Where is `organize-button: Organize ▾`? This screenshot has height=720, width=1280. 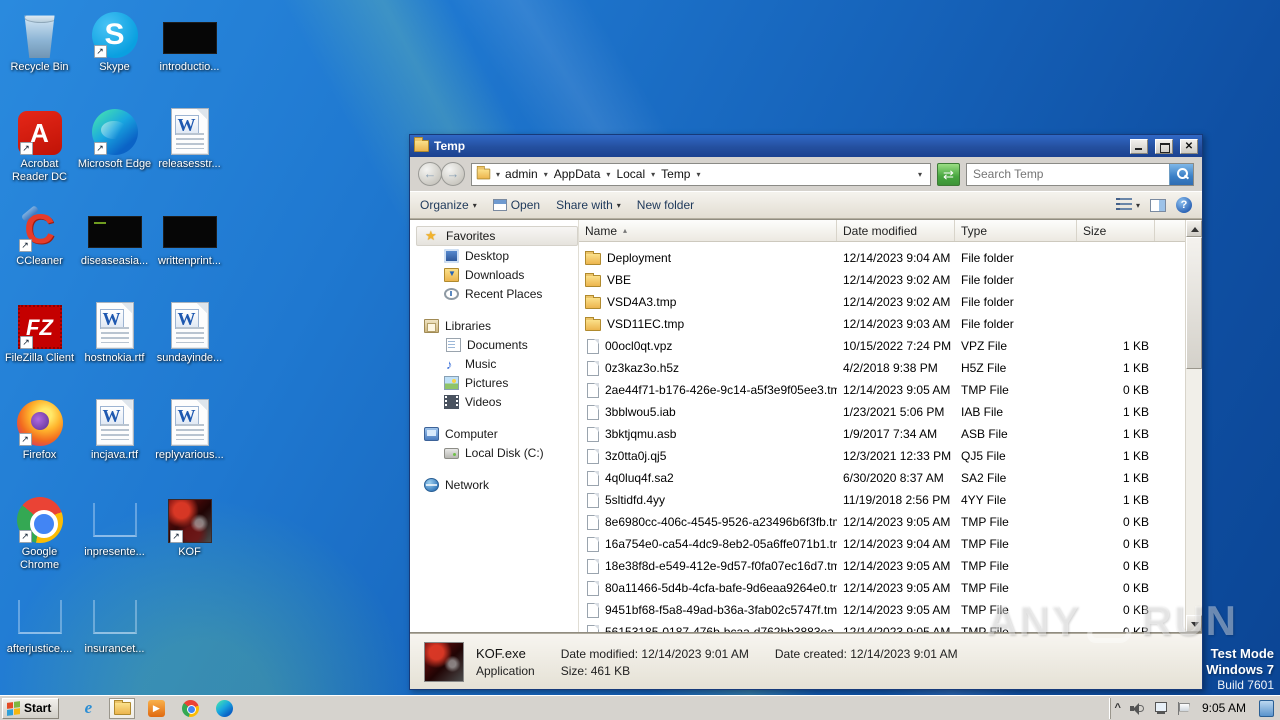
organize-button: Organize ▾ is located at coordinates (448, 205).